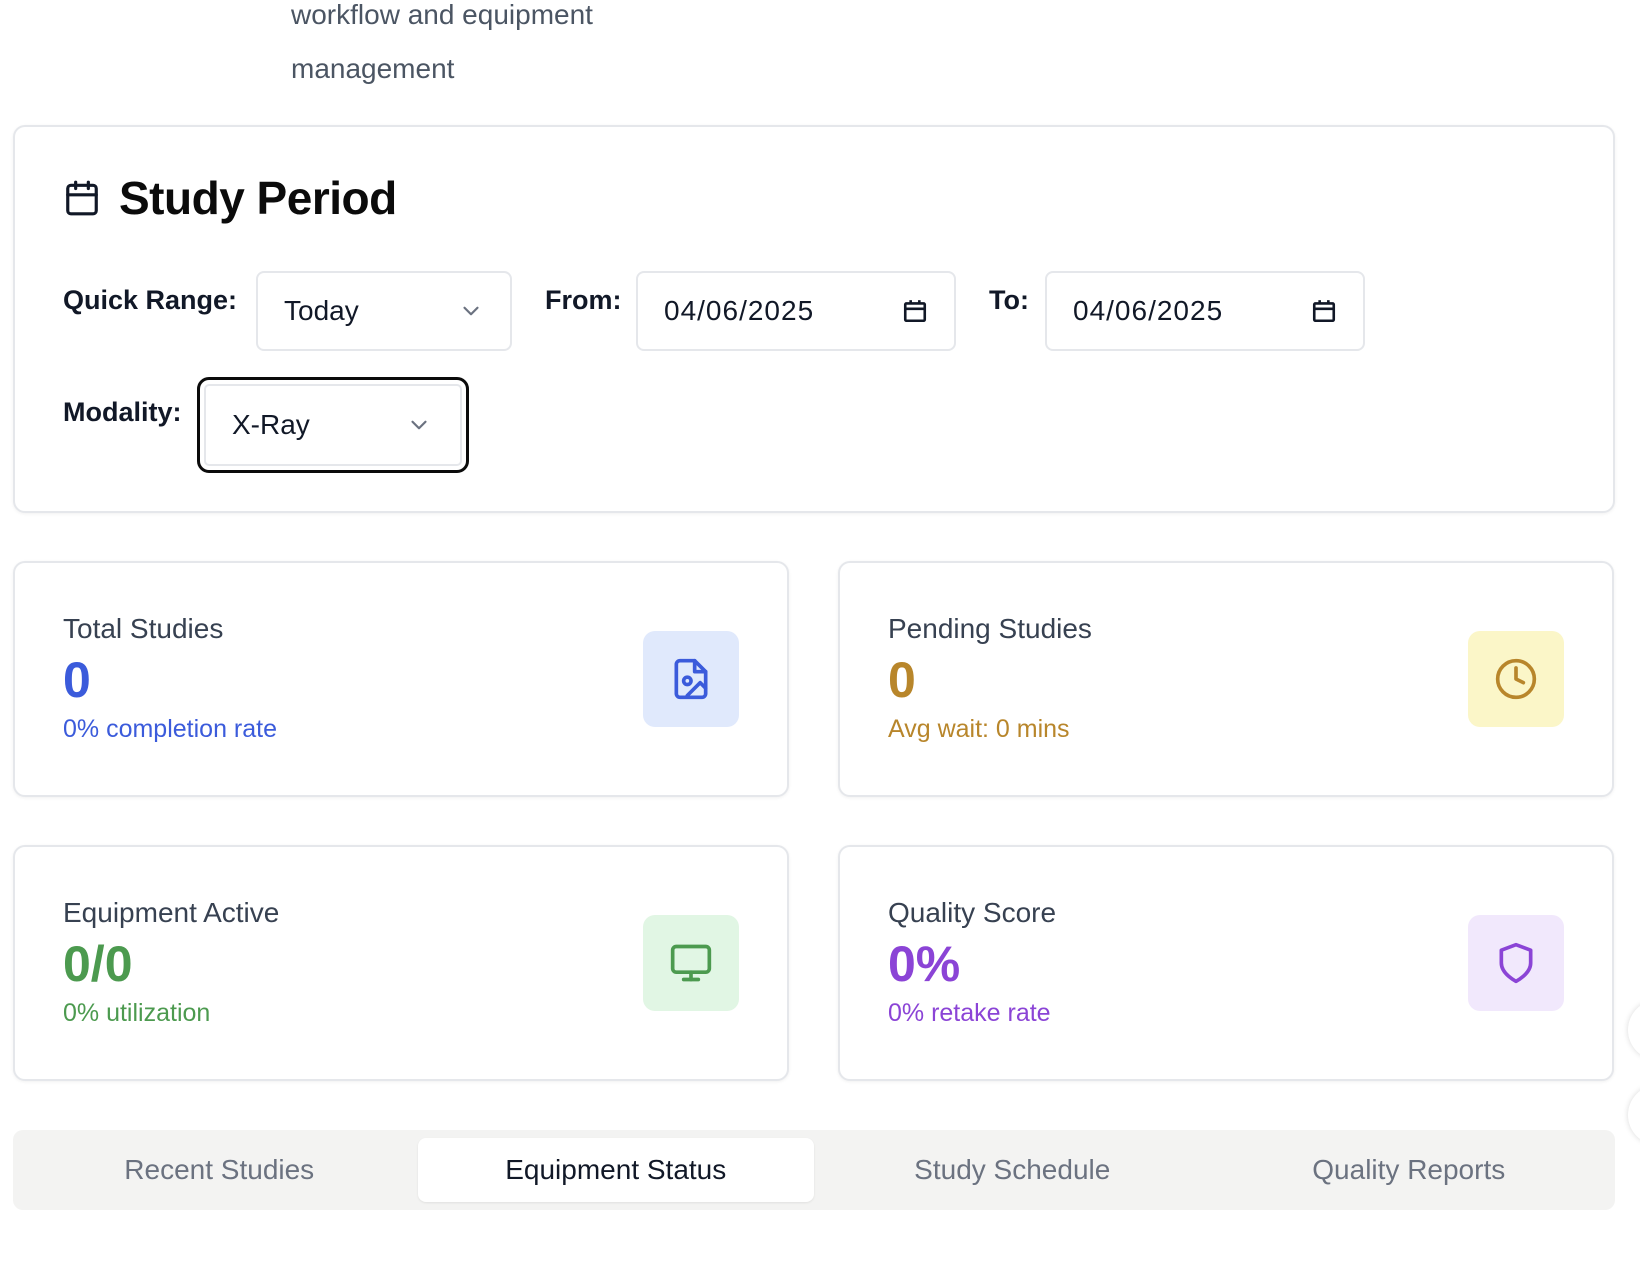  I want to click on quick-range-value: Today, so click(321, 310).